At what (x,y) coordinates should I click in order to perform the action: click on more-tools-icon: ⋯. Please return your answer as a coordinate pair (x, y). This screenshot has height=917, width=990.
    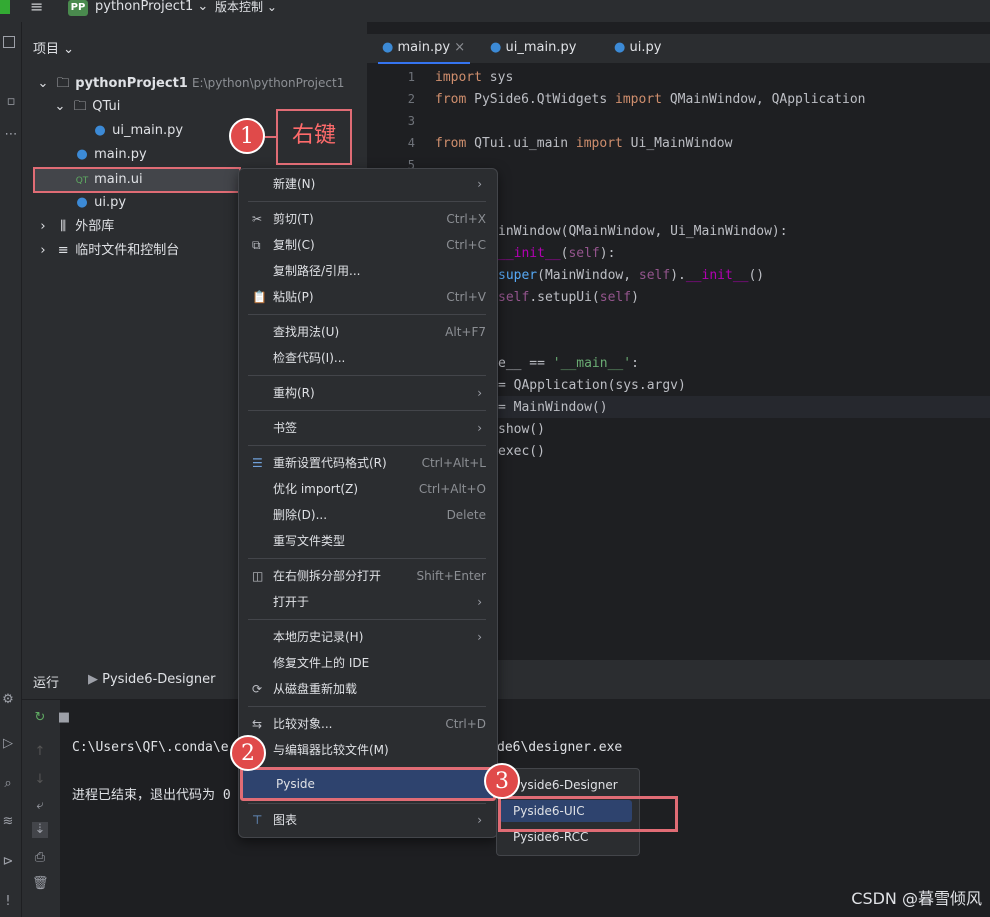
    Looking at the image, I should click on (11, 135).